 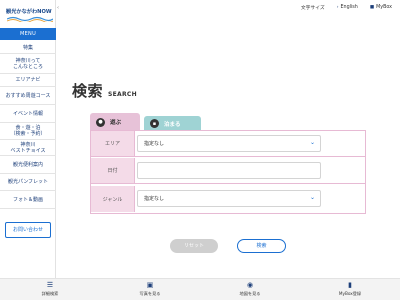 I want to click on reset-button: リセット, so click(x=194, y=246).